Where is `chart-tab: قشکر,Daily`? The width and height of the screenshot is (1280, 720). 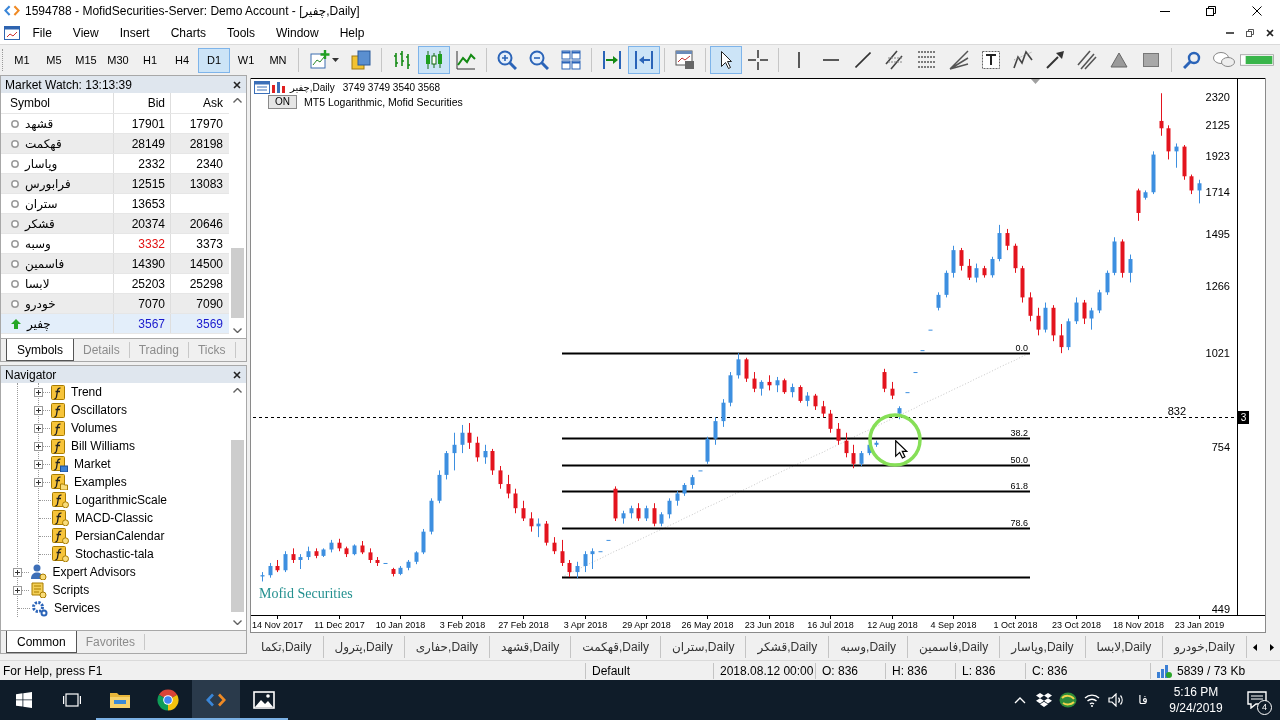 chart-tab: قشکر,Daily is located at coordinates (788, 647).